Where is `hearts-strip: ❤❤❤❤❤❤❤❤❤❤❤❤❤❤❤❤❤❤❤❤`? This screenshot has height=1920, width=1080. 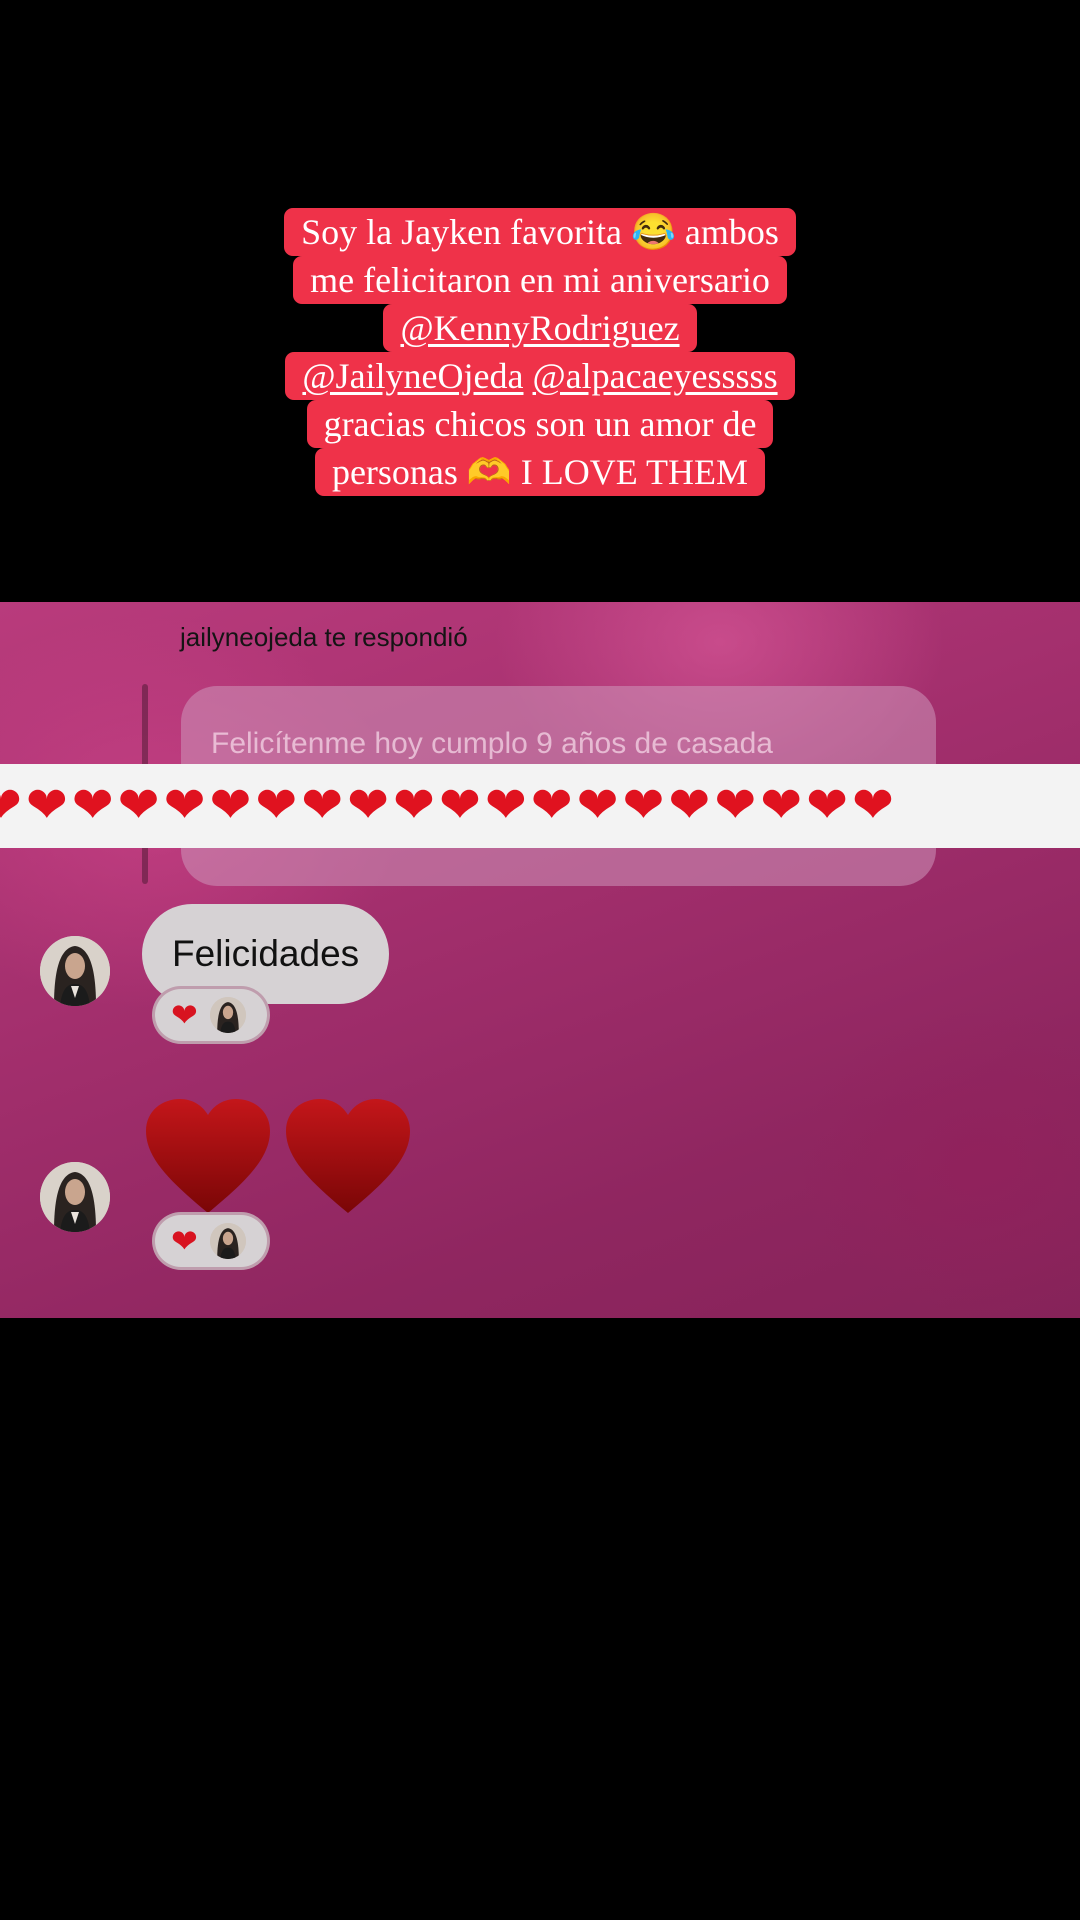
hearts-strip: ❤❤❤❤❤❤❤❤❤❤❤❤❤❤❤❤❤❤❤❤ is located at coordinates (540, 806).